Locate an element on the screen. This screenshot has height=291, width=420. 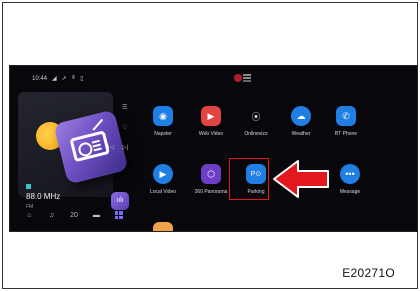
figure-code: E20271O is located at coordinates (368, 273).